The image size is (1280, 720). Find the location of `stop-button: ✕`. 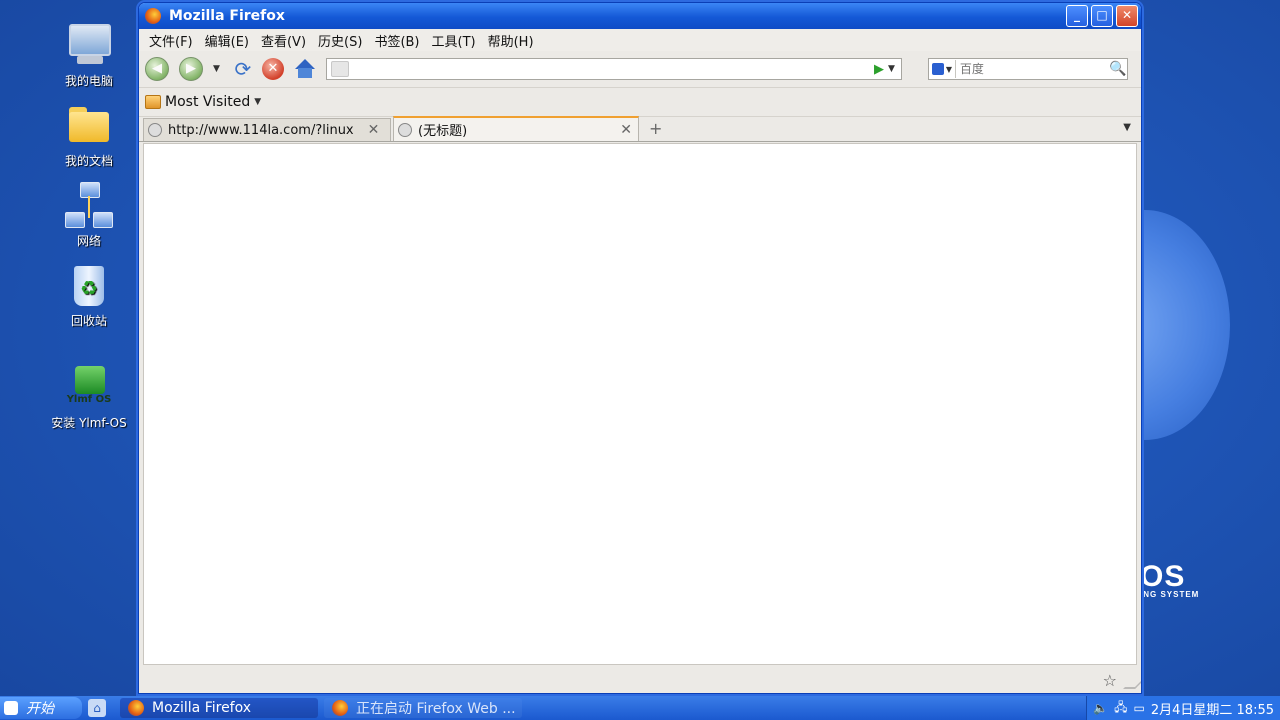

stop-button: ✕ is located at coordinates (272, 69).